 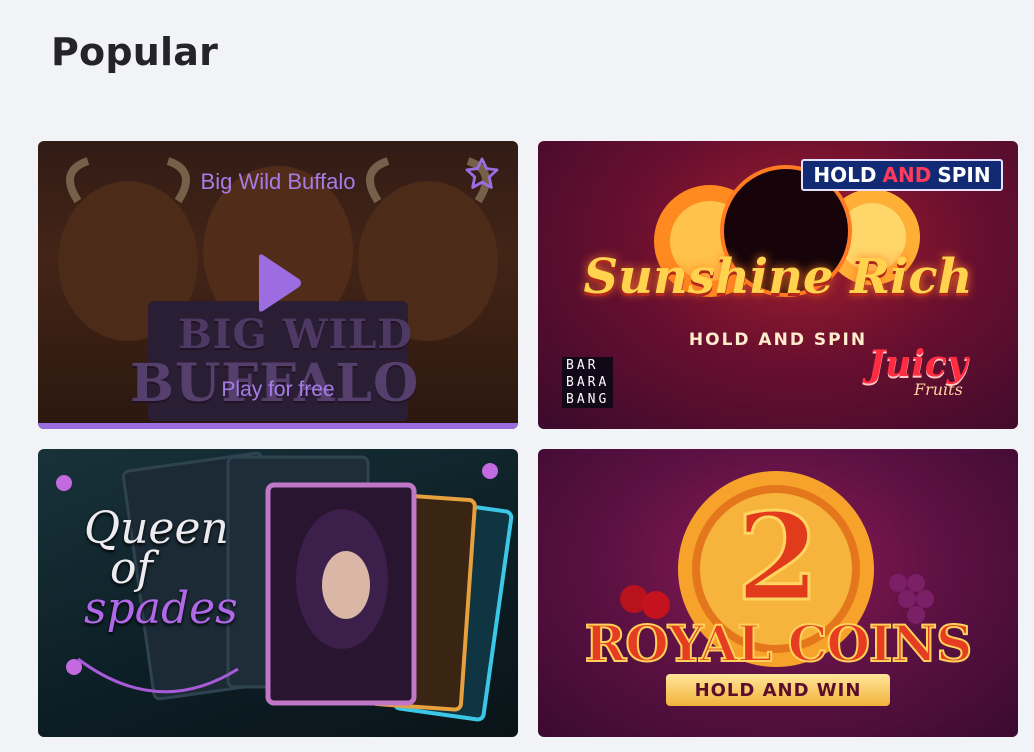 What do you see at coordinates (964, 175) in the screenshot?
I see `badge-word-spin: SPIN` at bounding box center [964, 175].